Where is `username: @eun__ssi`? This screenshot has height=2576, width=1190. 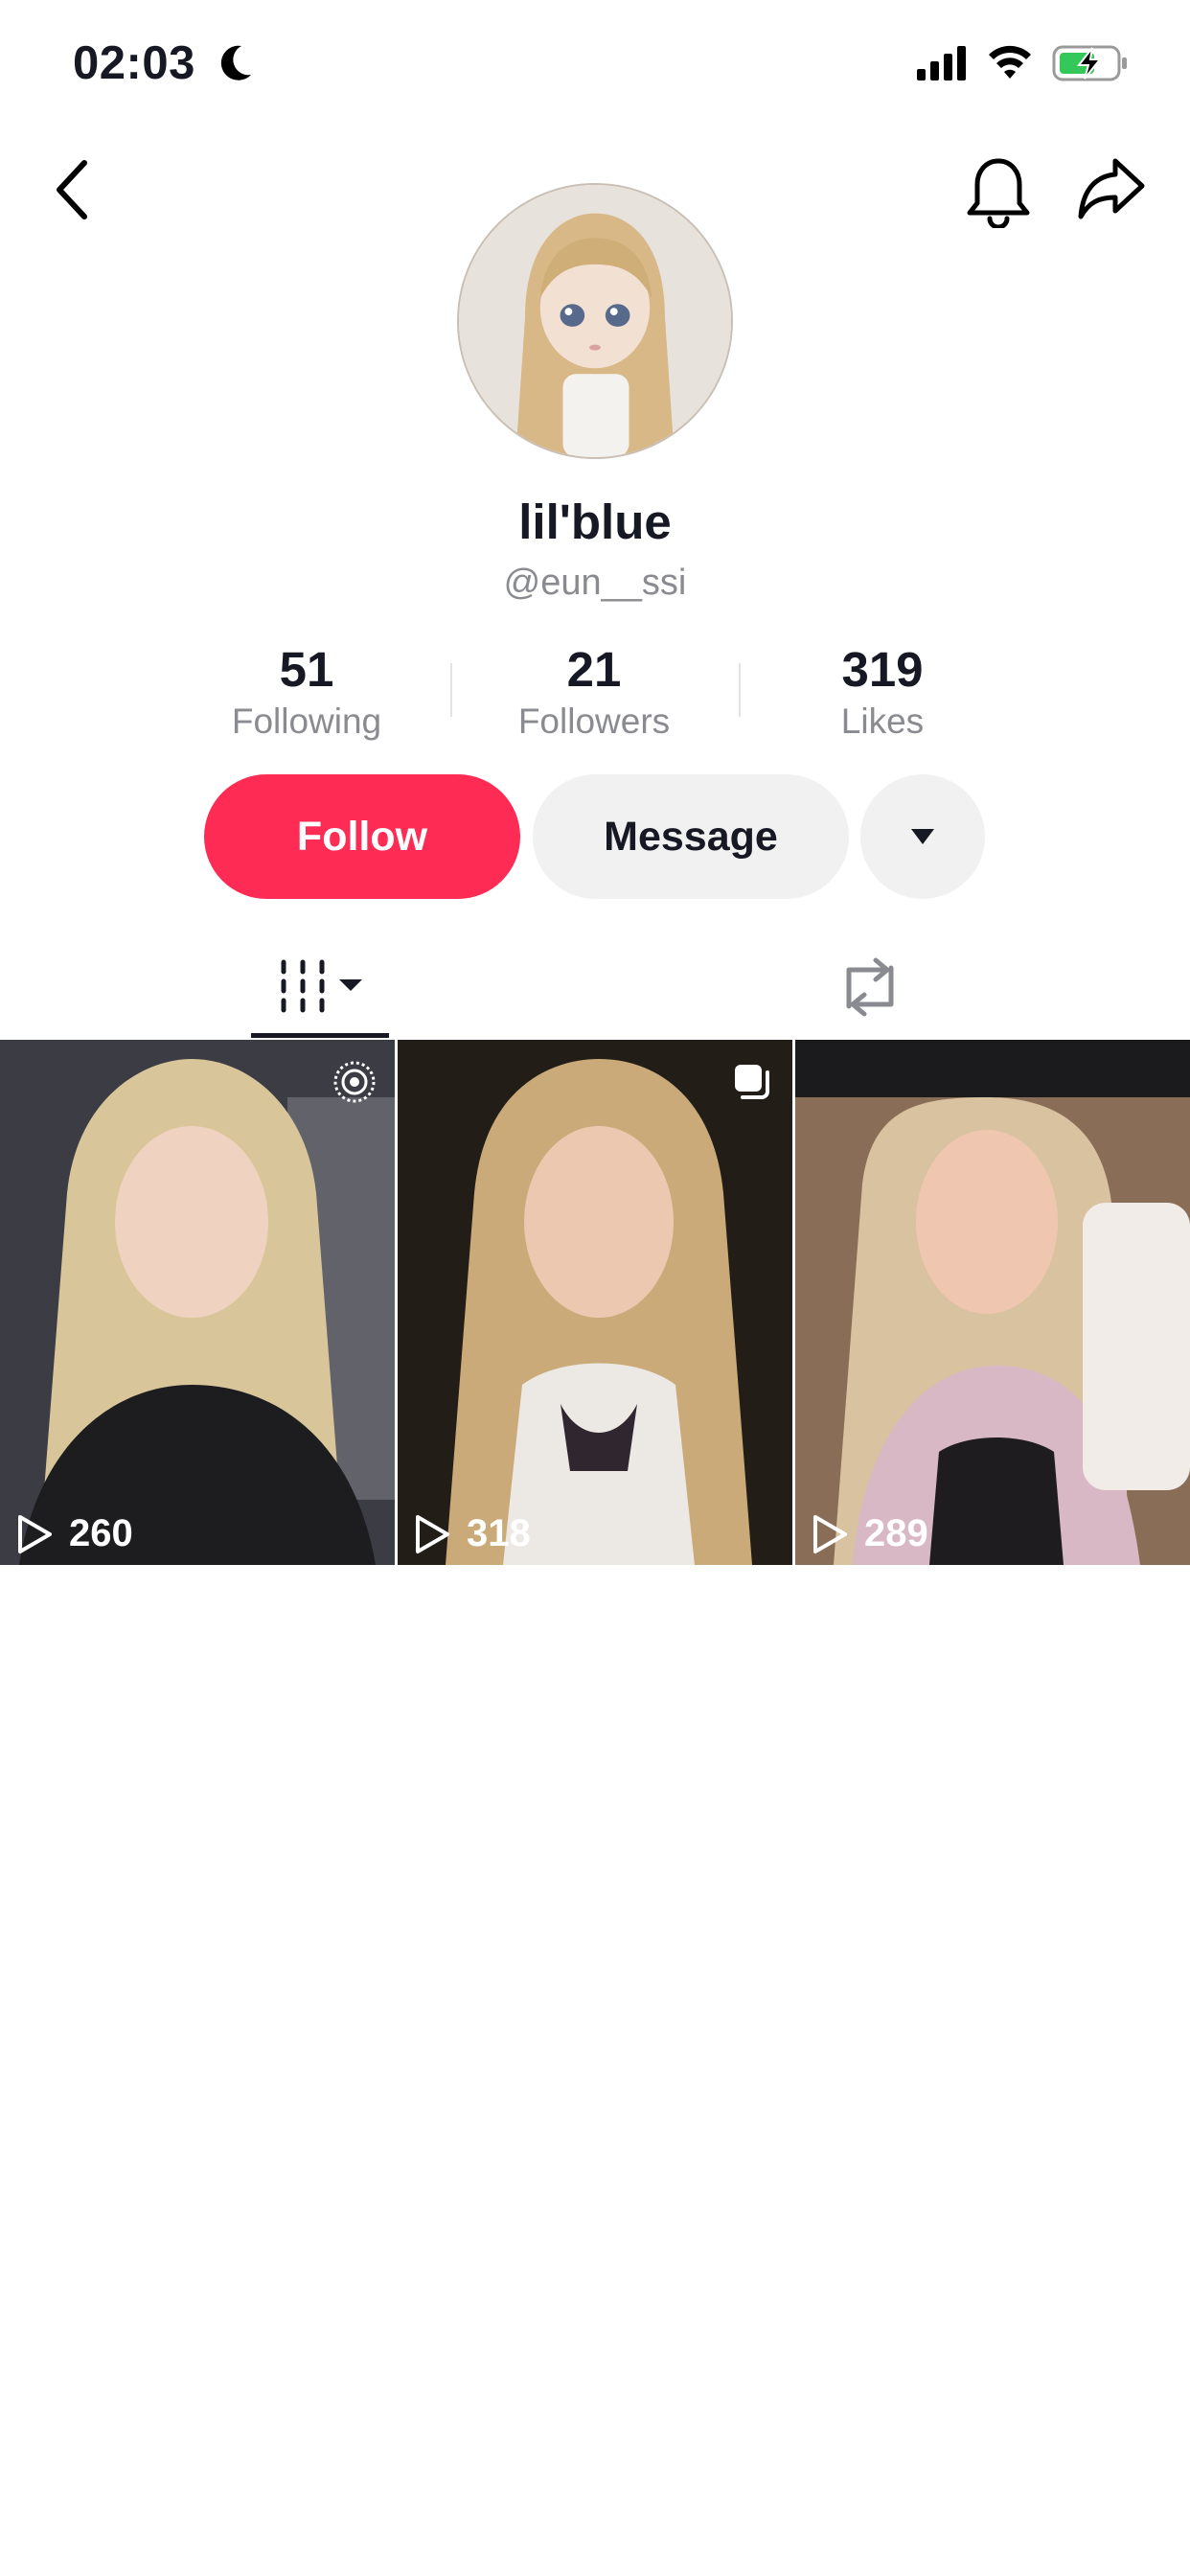
username: @eun__ssi is located at coordinates (595, 583).